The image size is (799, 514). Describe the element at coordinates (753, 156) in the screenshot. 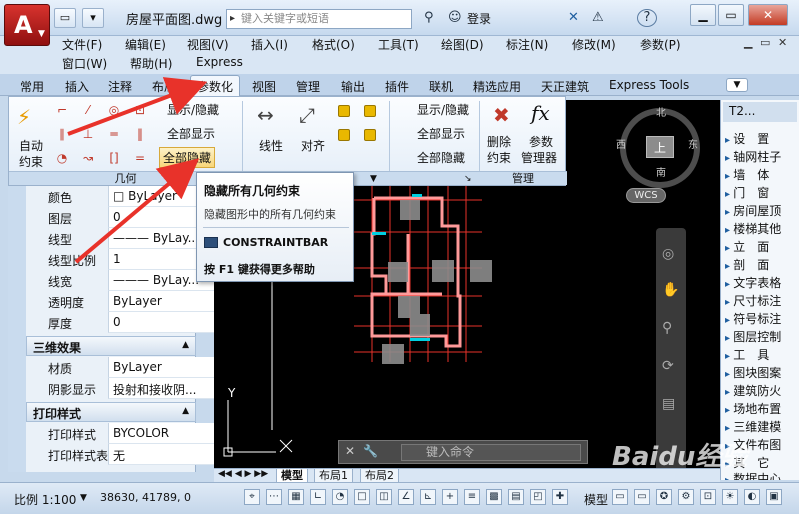

I see `palette-item: 轴网柱子` at that location.